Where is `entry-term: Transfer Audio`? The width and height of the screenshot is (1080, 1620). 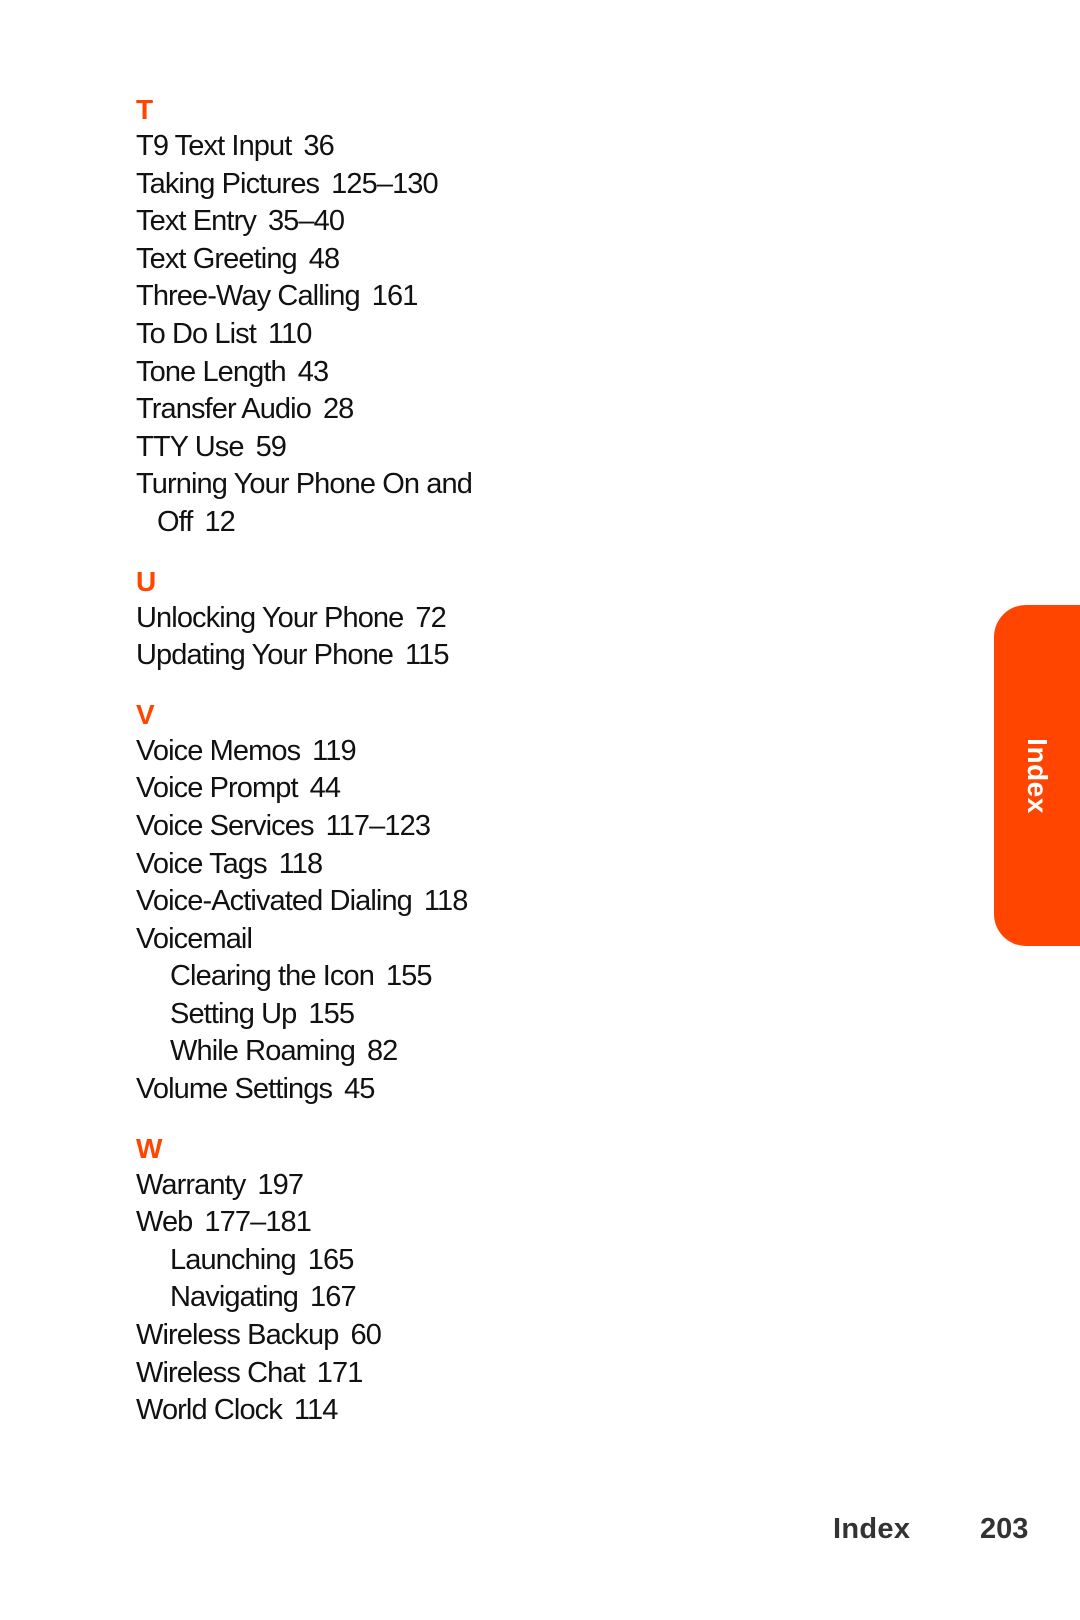
entry-term: Transfer Audio is located at coordinates (224, 409).